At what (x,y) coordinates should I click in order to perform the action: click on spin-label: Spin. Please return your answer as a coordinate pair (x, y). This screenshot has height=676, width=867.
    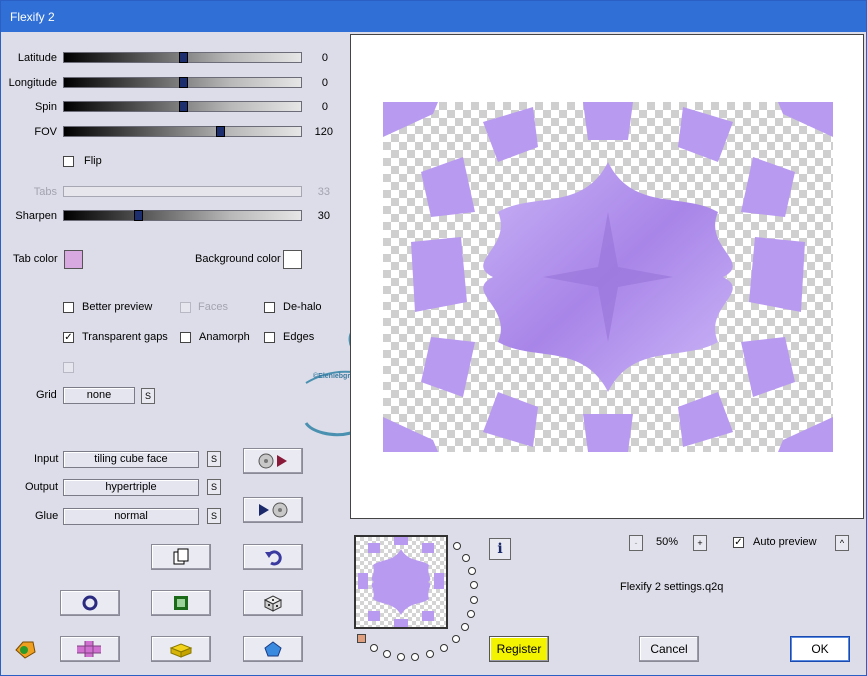
    Looking at the image, I should click on (45, 107).